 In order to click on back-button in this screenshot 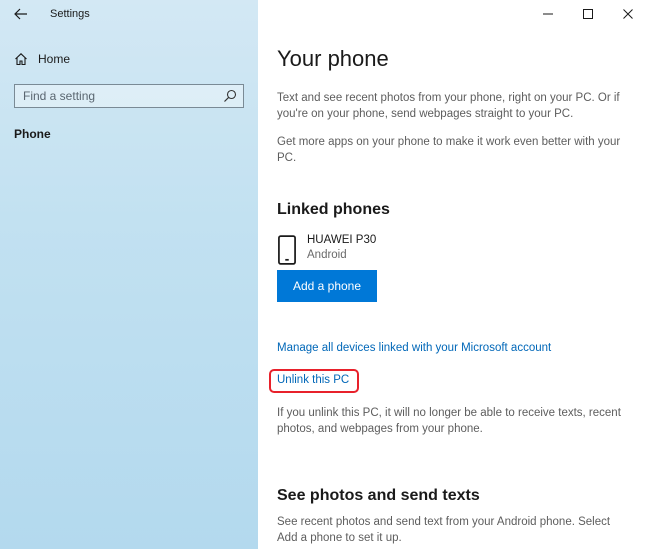, I will do `click(21, 14)`.